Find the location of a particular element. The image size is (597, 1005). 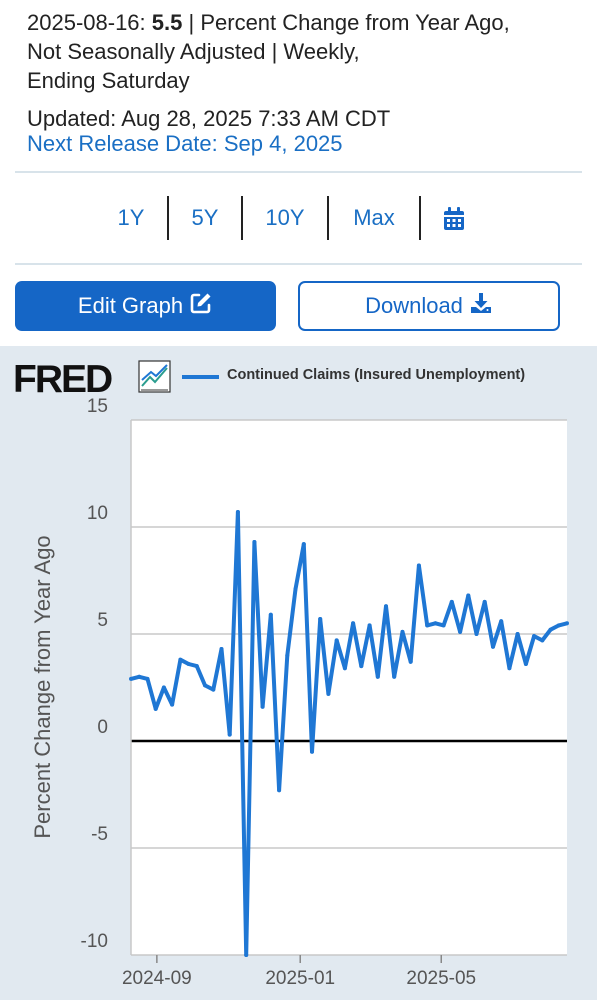

edit-graph-label: Edit Graph is located at coordinates (130, 305).